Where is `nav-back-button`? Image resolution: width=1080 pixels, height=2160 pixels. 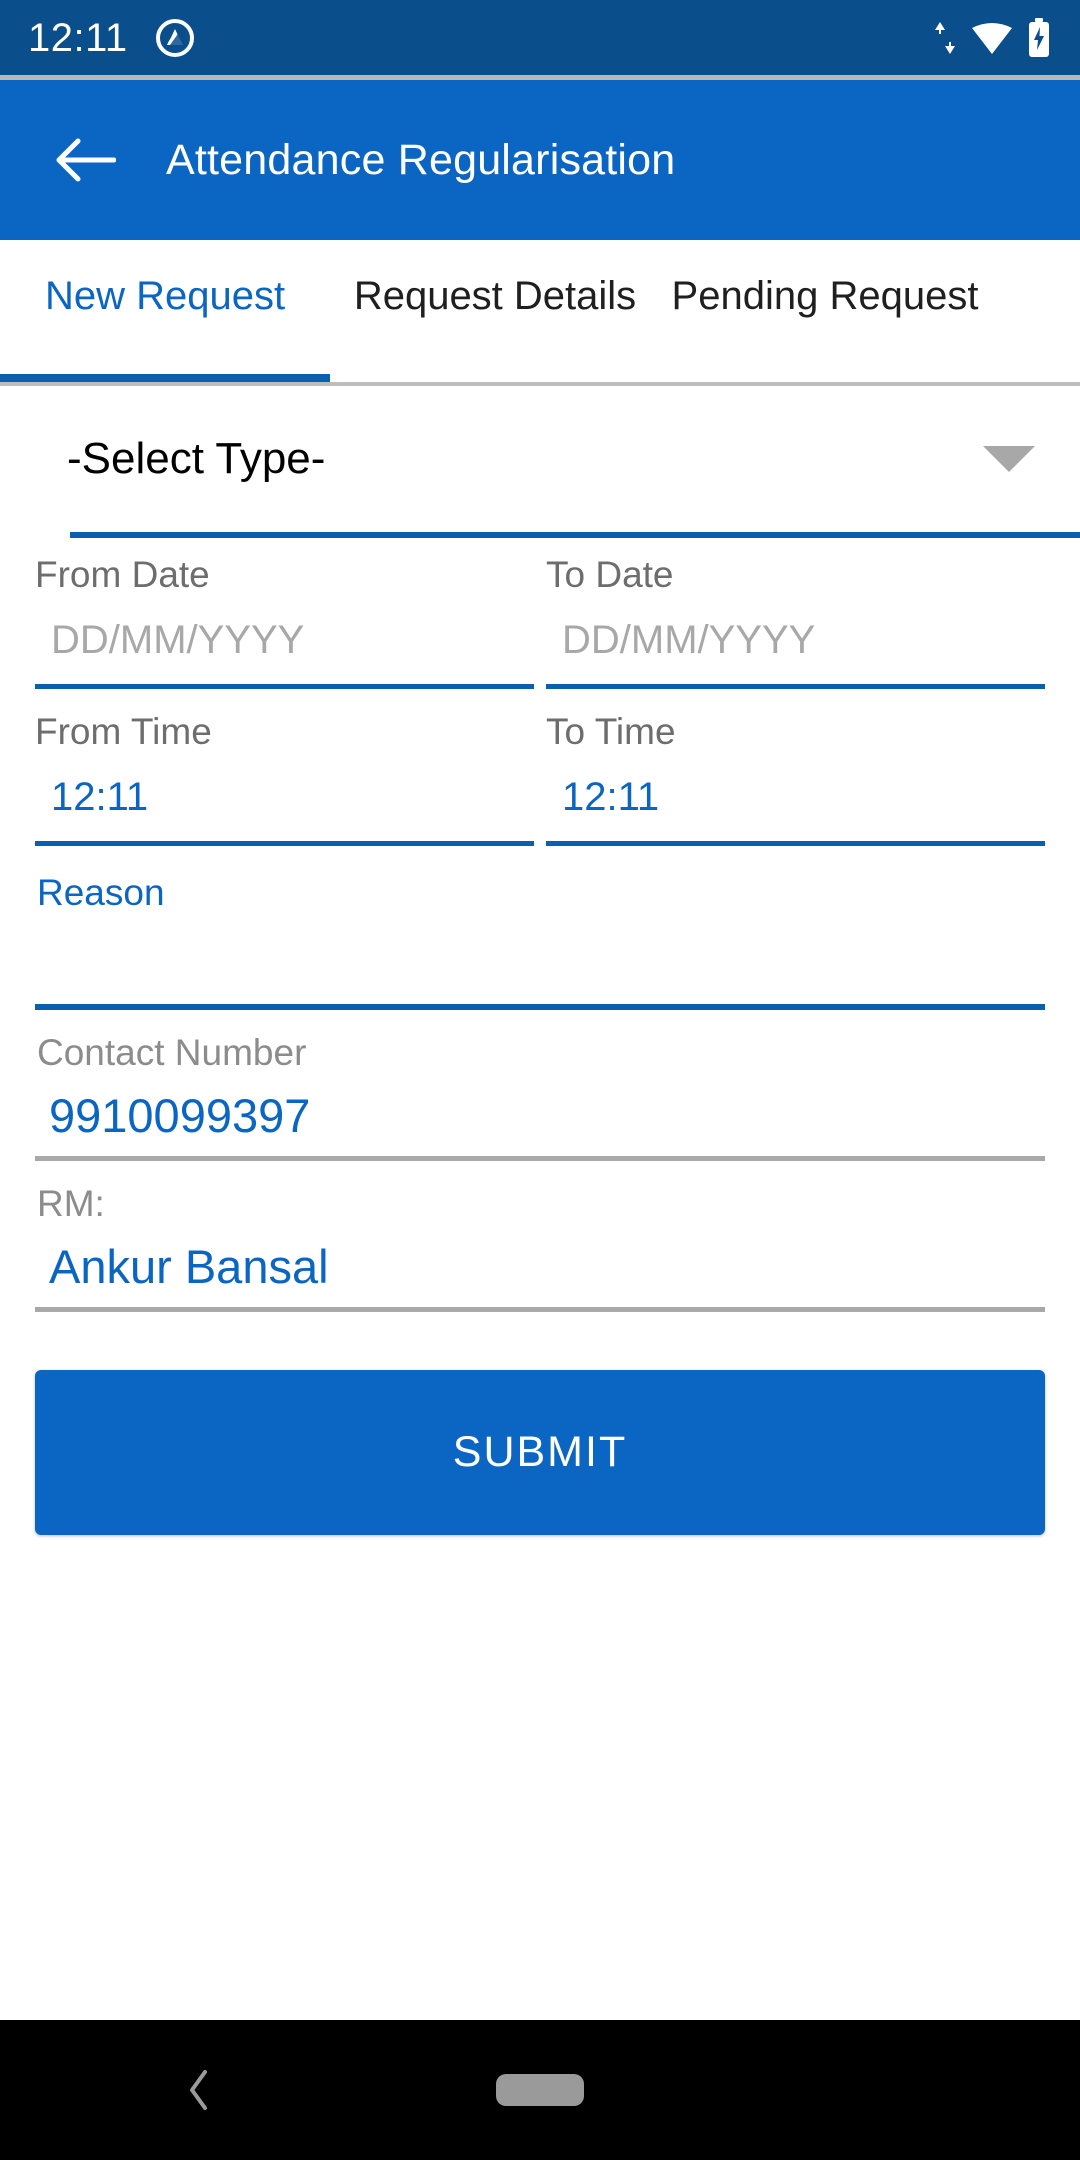 nav-back-button is located at coordinates (198, 2090).